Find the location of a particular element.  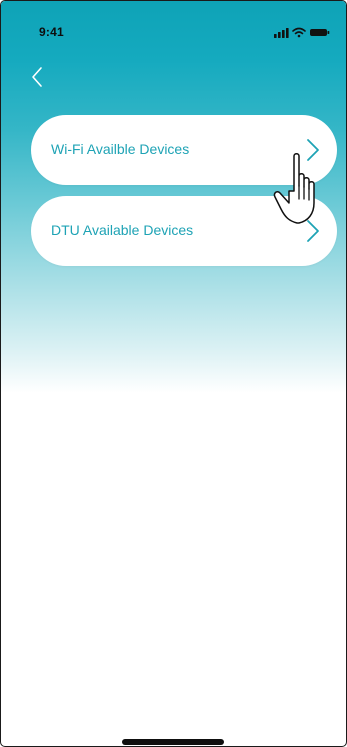

home-indicator is located at coordinates (173, 742).